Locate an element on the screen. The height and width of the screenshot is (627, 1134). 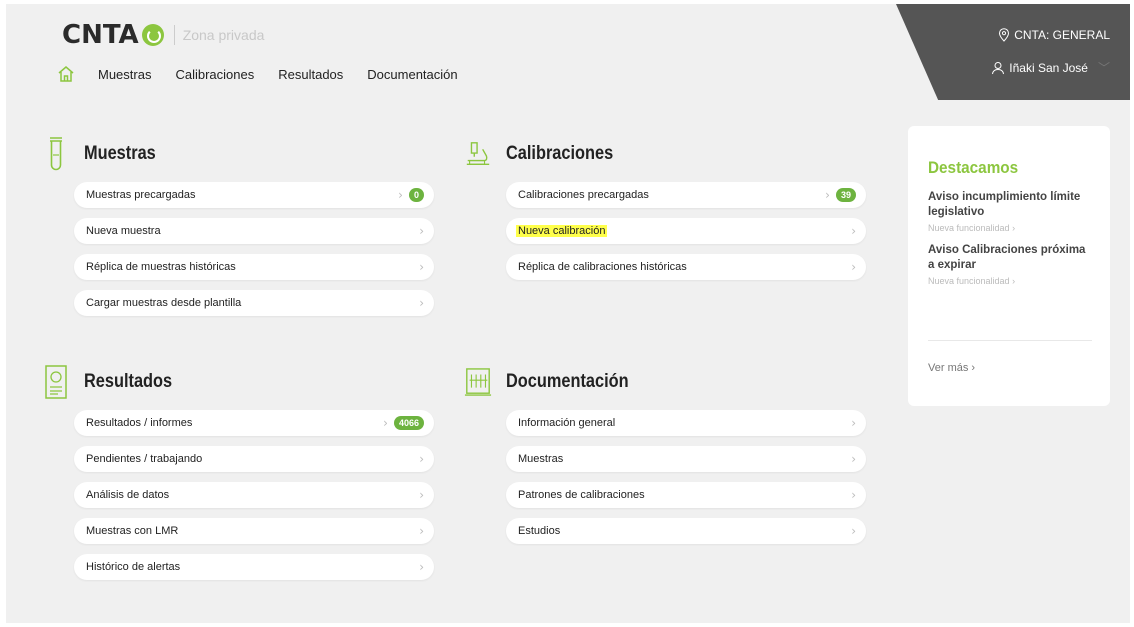
list-item-doc-muestras: Muestras › is located at coordinates (686, 459).